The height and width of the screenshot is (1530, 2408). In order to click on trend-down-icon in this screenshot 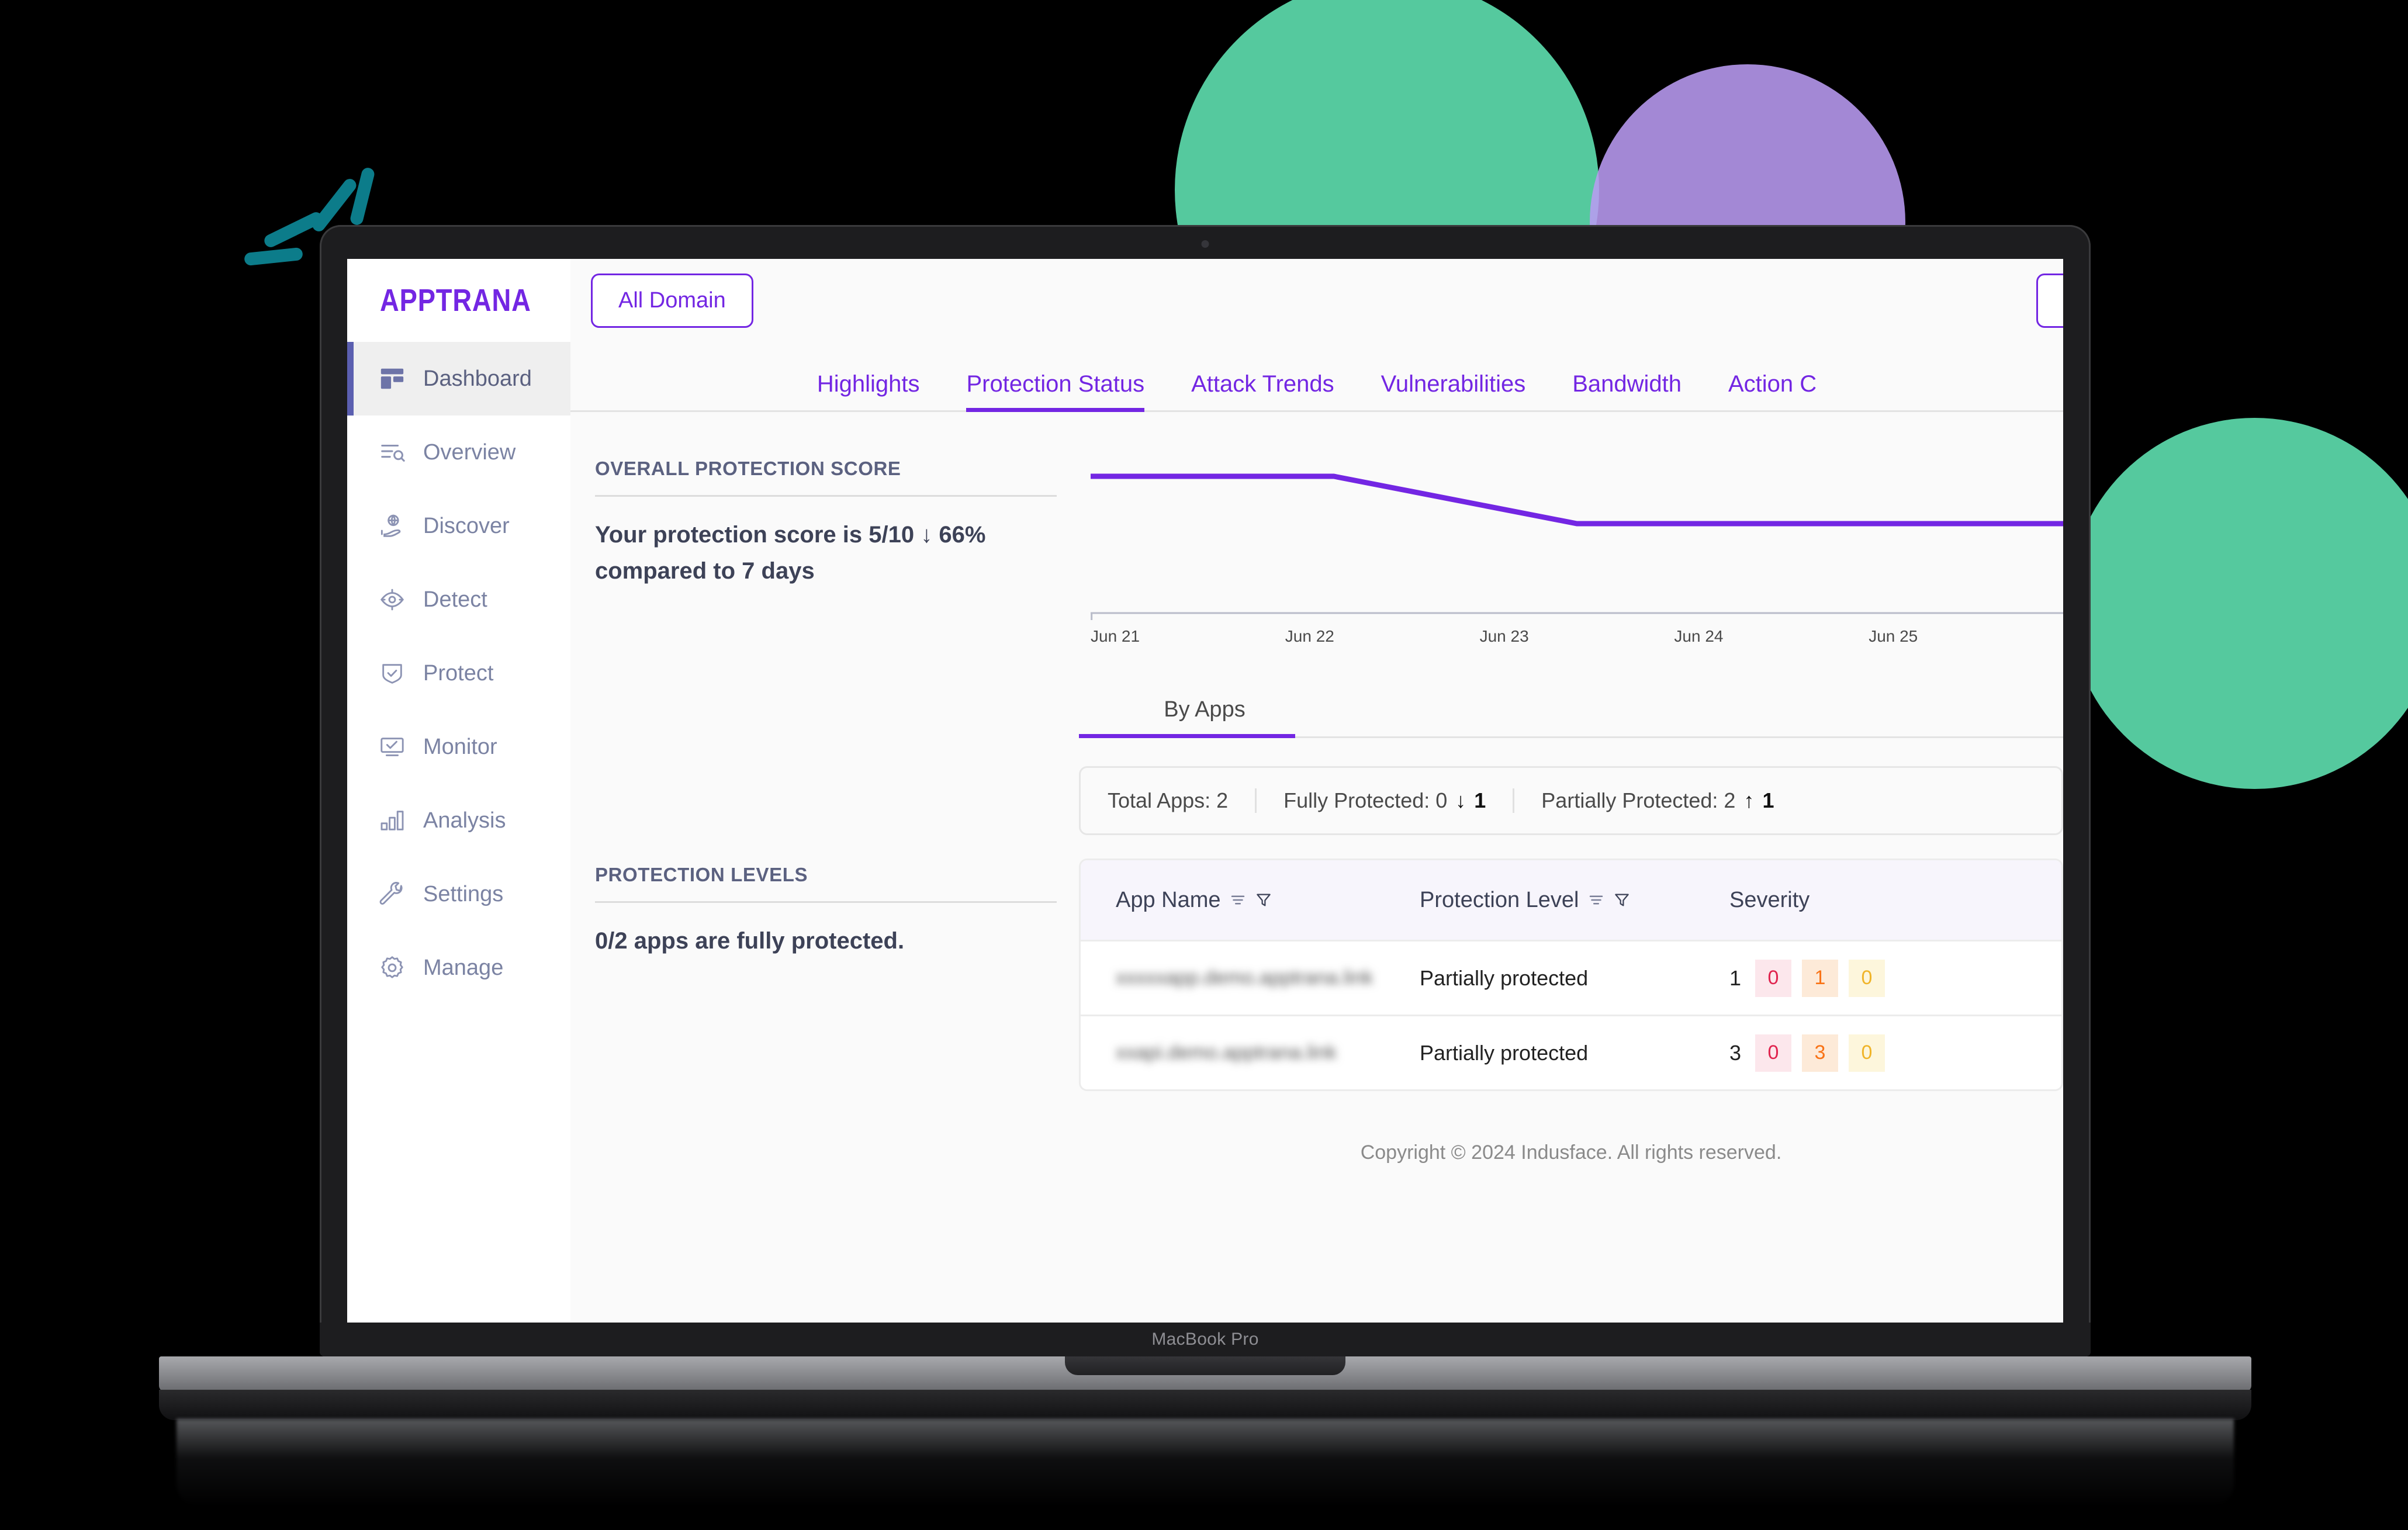, I will do `click(927, 535)`.